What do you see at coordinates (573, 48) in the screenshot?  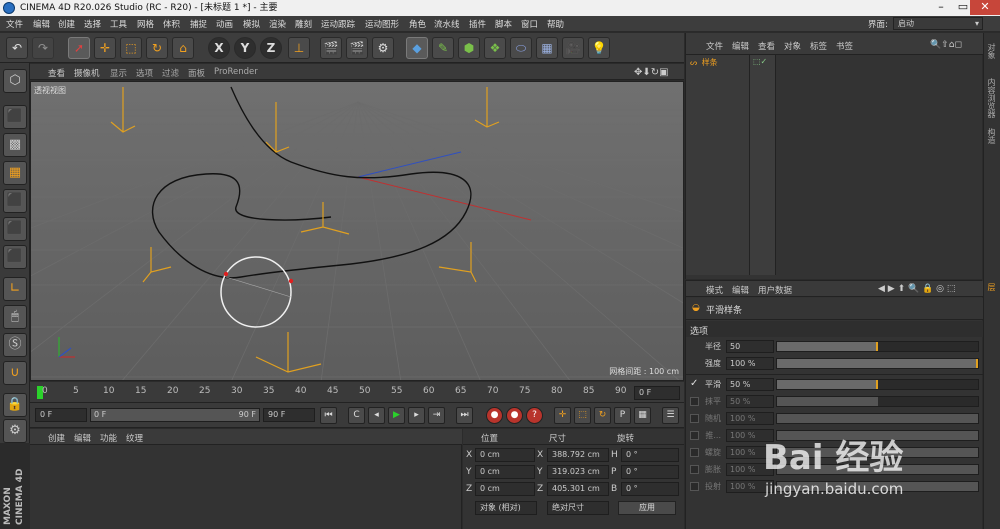 I see `camera-icon: 🎥` at bounding box center [573, 48].